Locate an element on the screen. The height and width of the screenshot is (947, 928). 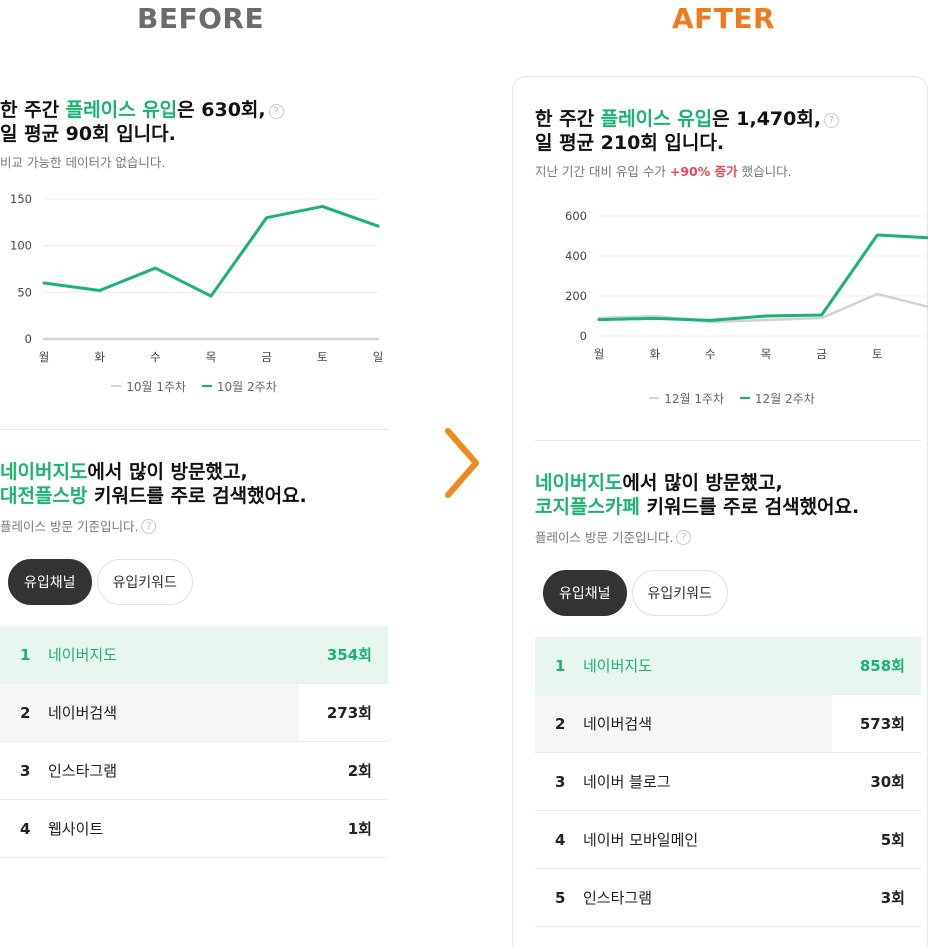
visit-count: 30회 is located at coordinates (887, 782).